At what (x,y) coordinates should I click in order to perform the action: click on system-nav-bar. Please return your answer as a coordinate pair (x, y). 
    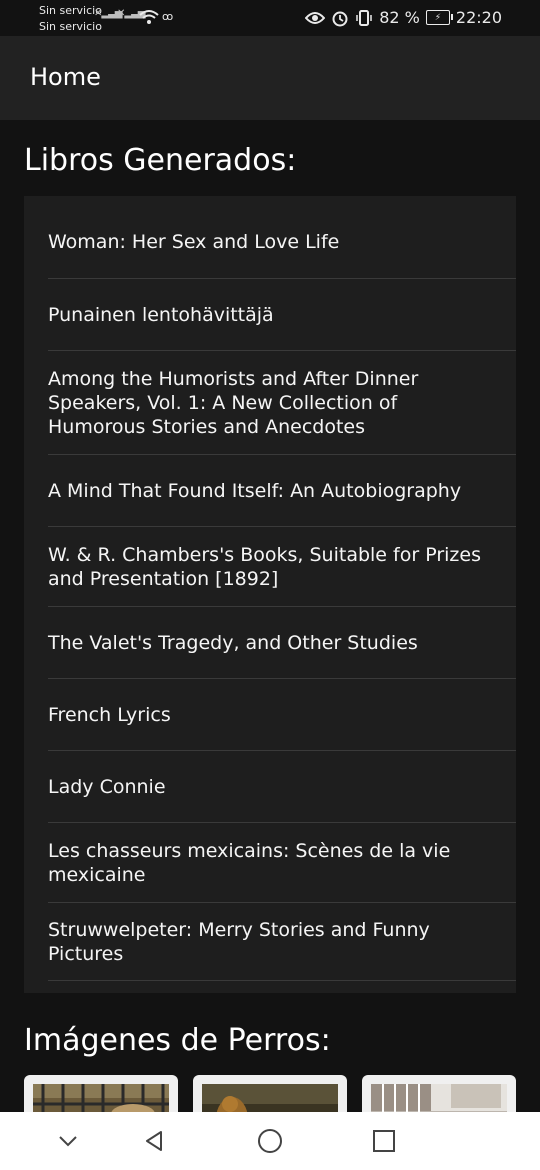
    Looking at the image, I should click on (270, 1141).